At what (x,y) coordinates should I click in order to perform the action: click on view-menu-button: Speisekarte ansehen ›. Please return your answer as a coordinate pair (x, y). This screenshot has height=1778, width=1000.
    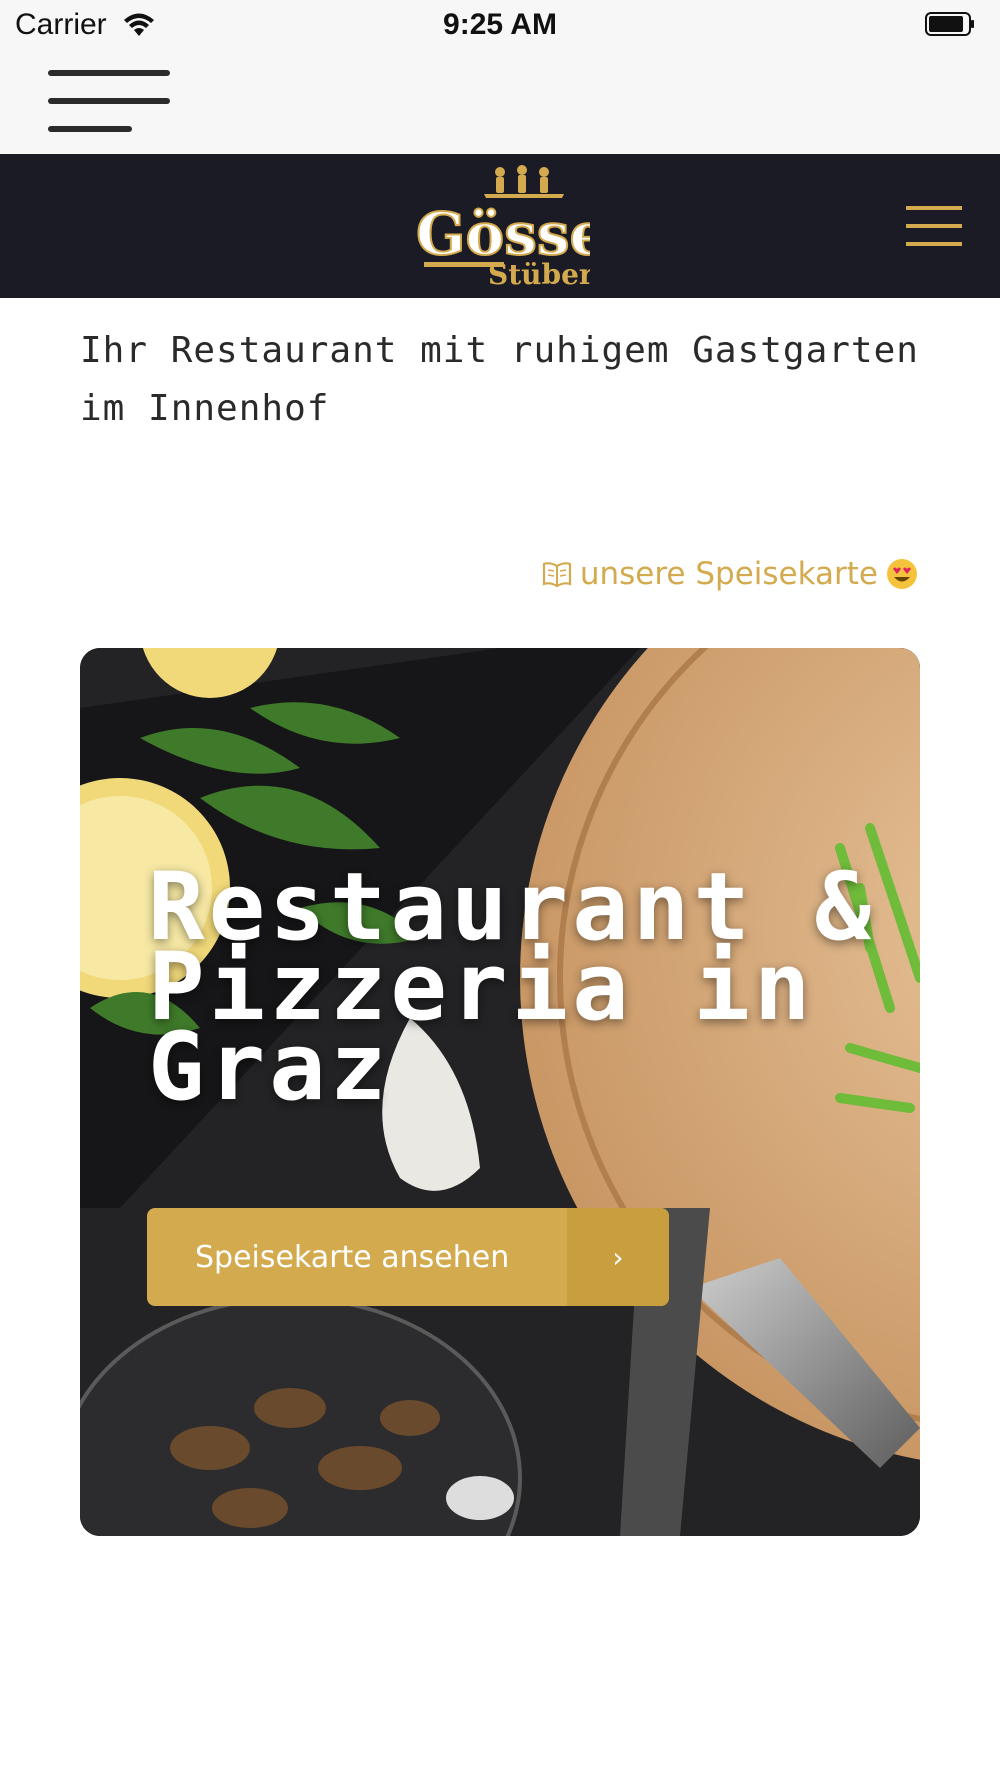
    Looking at the image, I should click on (408, 1257).